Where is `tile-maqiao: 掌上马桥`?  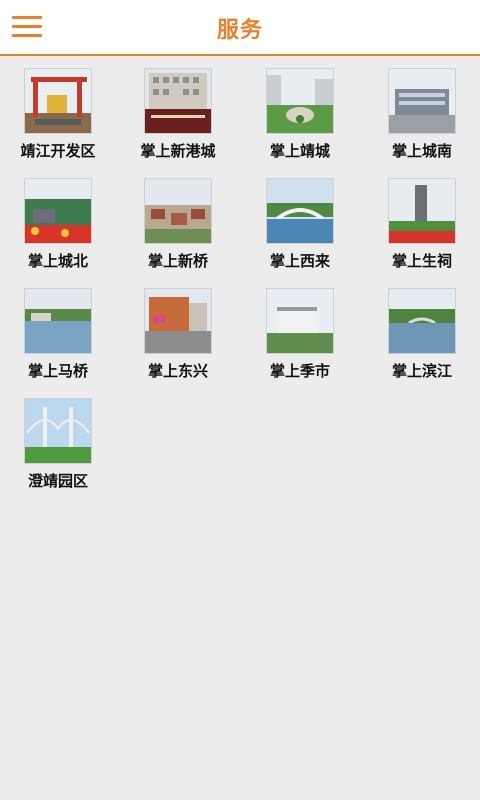
tile-maqiao: 掌上马桥 is located at coordinates (60, 331).